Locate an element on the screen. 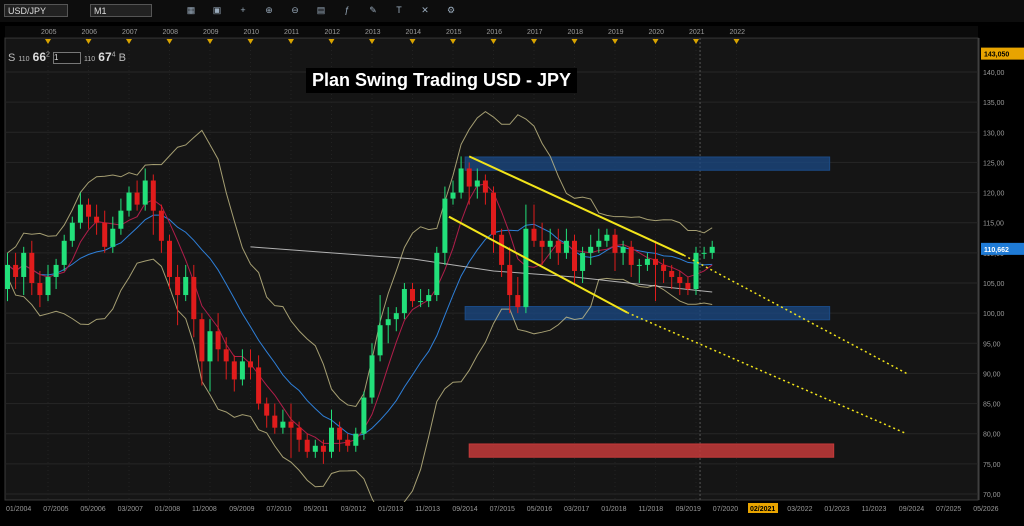 This screenshot has height=526, width=1024. sell-price: 66 is located at coordinates (39, 57).